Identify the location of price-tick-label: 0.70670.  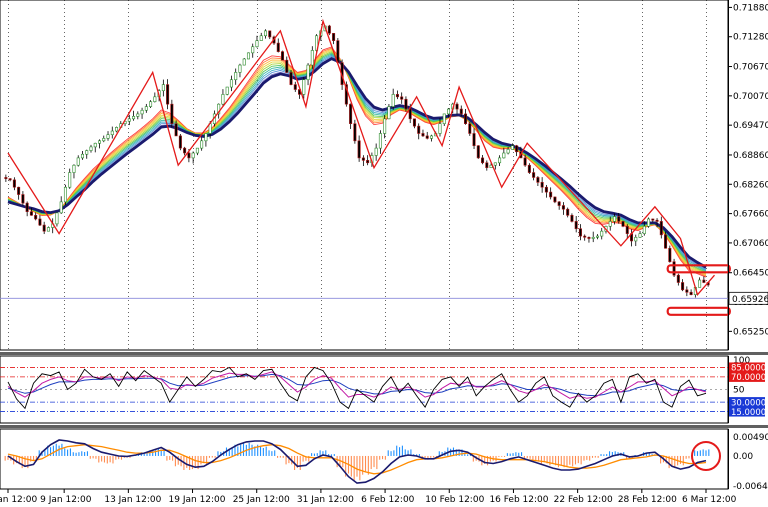
(750, 68).